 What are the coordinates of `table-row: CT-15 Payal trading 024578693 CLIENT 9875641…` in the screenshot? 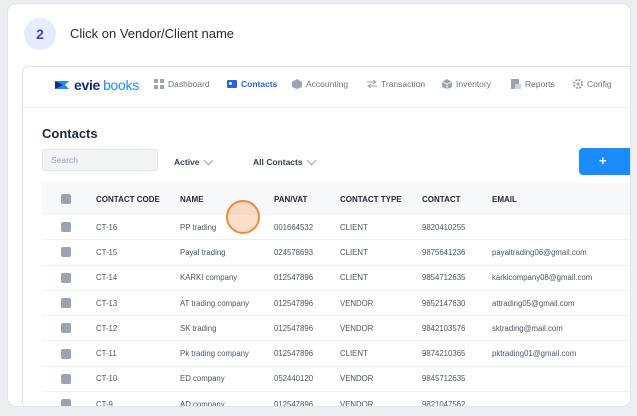 It's located at (336, 252).